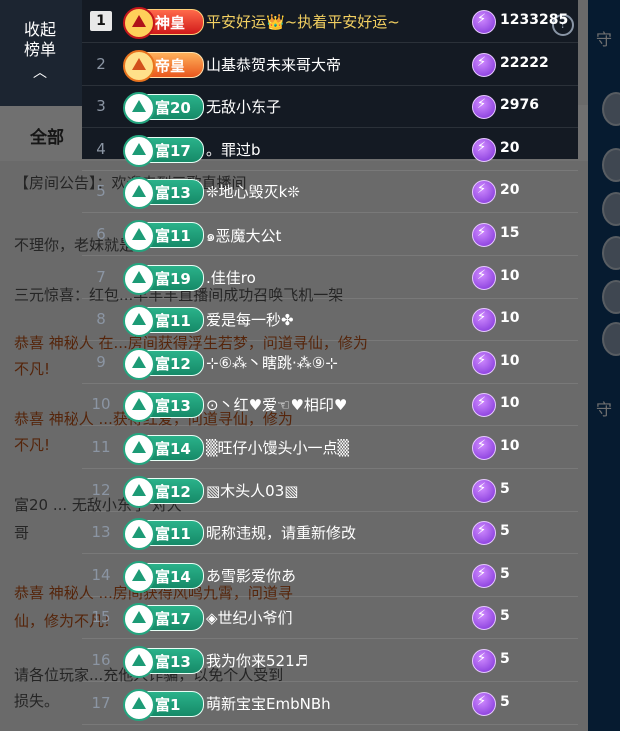 This screenshot has width=620, height=731. Describe the element at coordinates (101, 148) in the screenshot. I see `rank-number: 4` at that location.